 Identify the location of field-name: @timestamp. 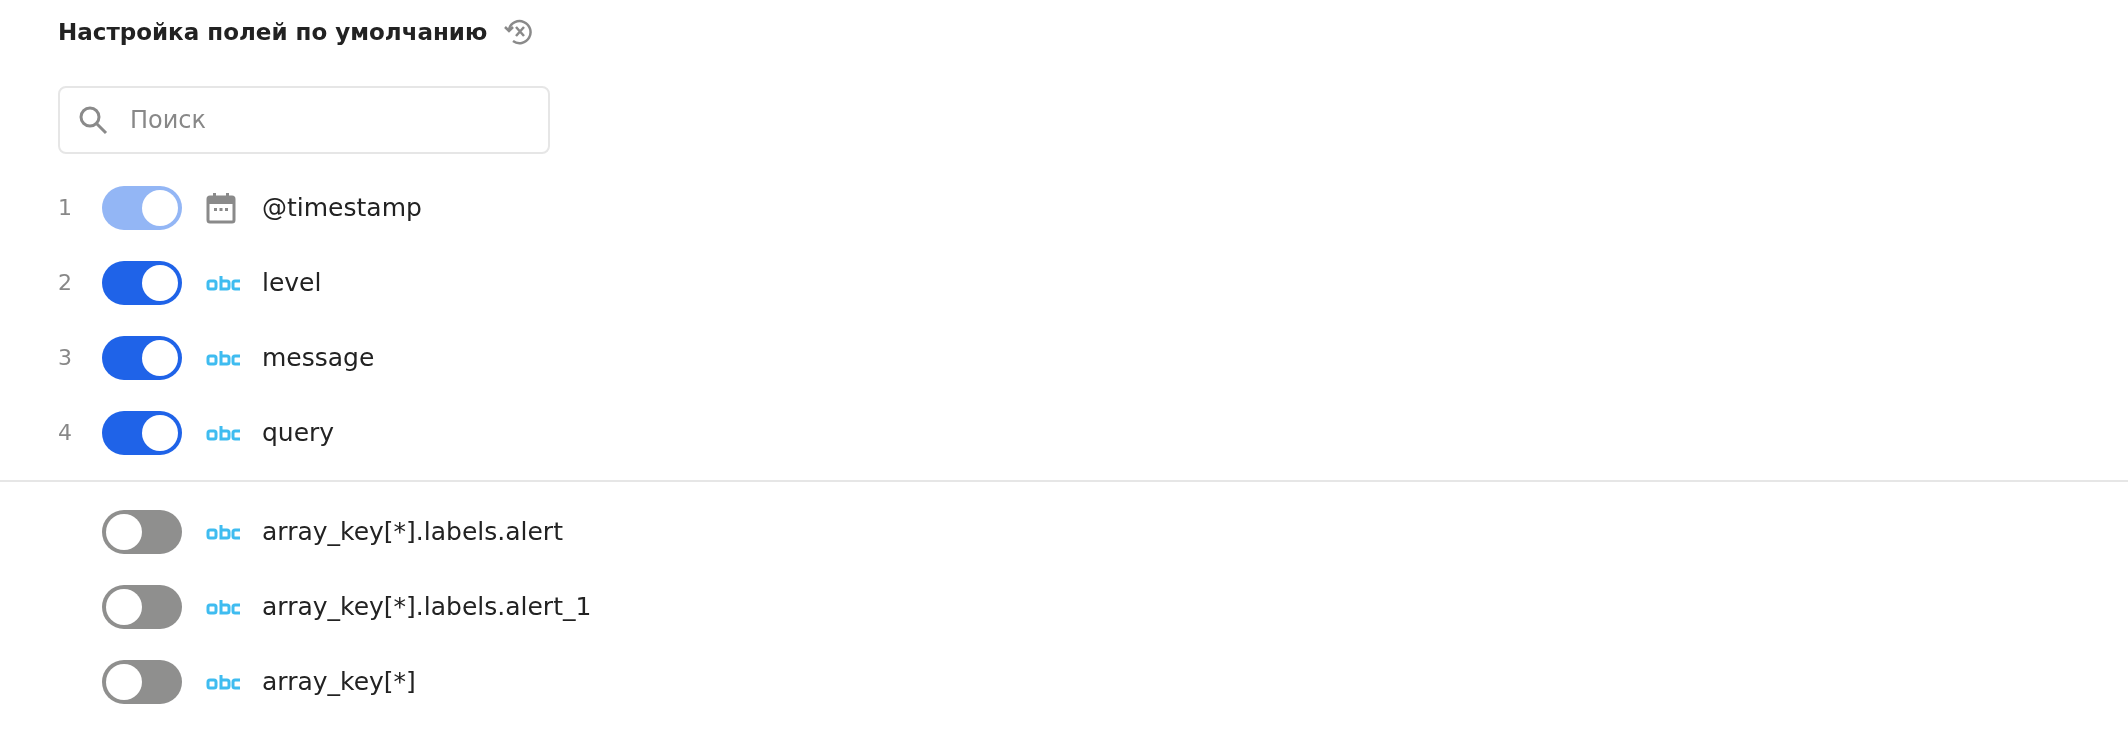
(342, 207).